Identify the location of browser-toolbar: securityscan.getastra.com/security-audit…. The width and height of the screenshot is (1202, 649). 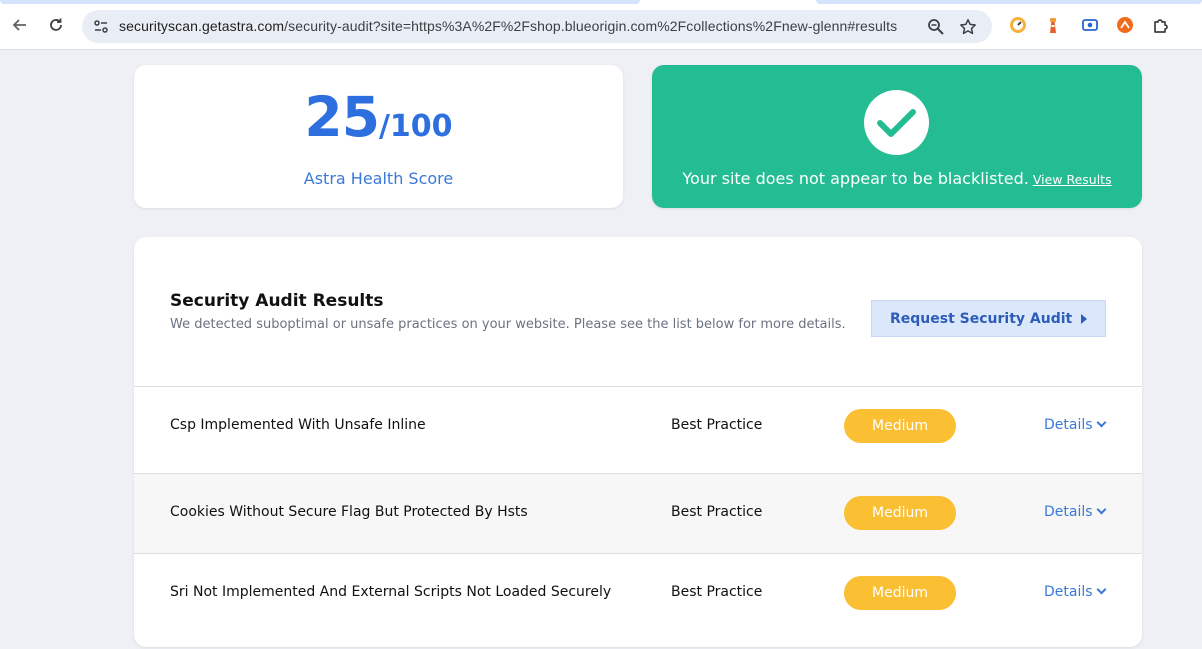
(601, 25).